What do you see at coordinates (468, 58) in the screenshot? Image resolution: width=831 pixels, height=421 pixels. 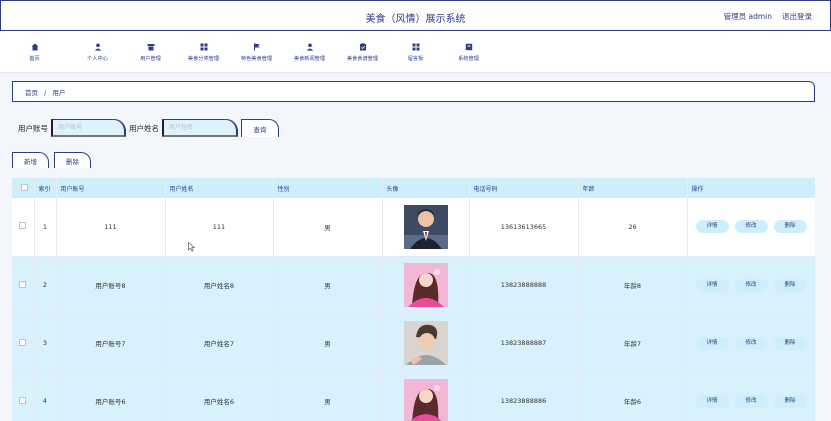 I see `nav-label: 系统管理` at bounding box center [468, 58].